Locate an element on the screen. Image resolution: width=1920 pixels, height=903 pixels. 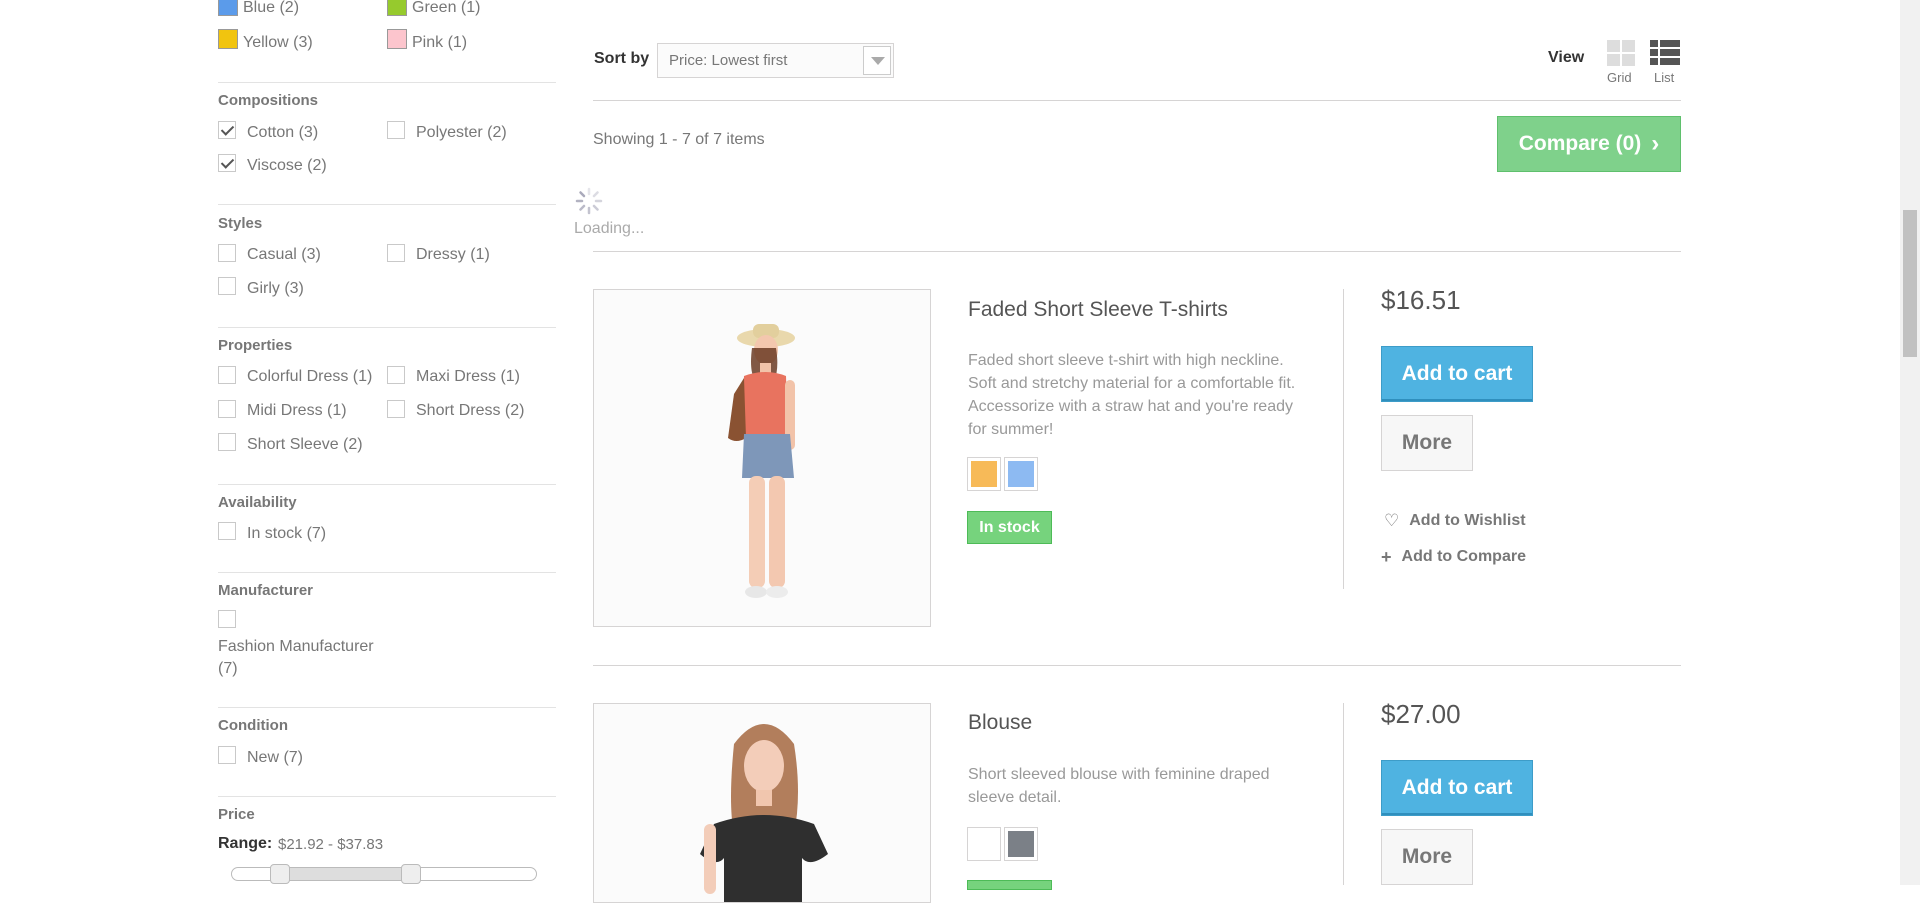
filter-colorful-dress-label: Colorful Dress (1) is located at coordinates (309, 377).